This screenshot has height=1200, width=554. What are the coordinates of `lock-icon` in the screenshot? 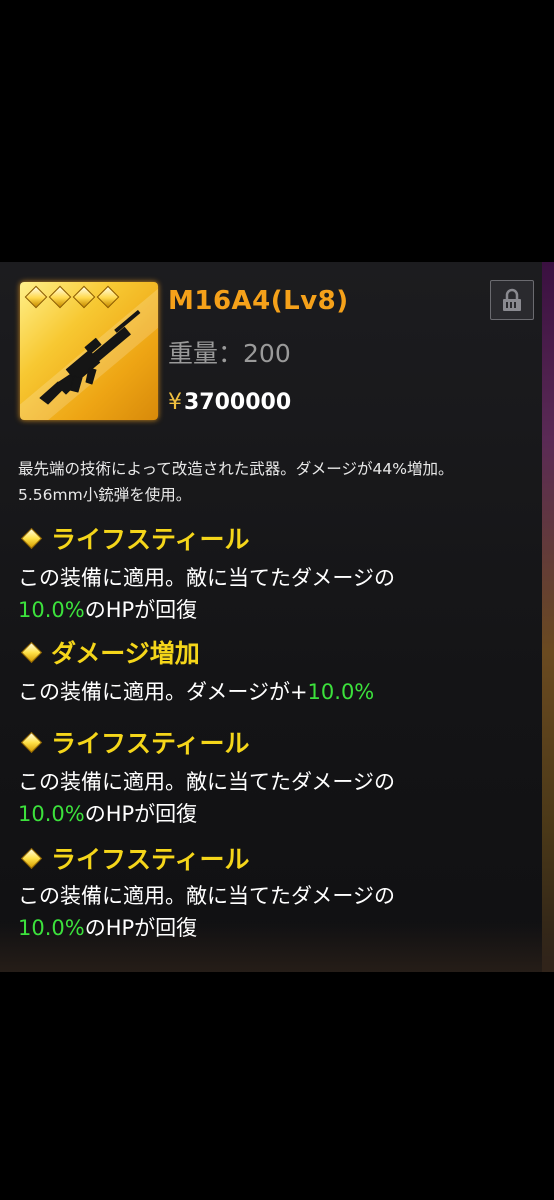 It's located at (512, 299).